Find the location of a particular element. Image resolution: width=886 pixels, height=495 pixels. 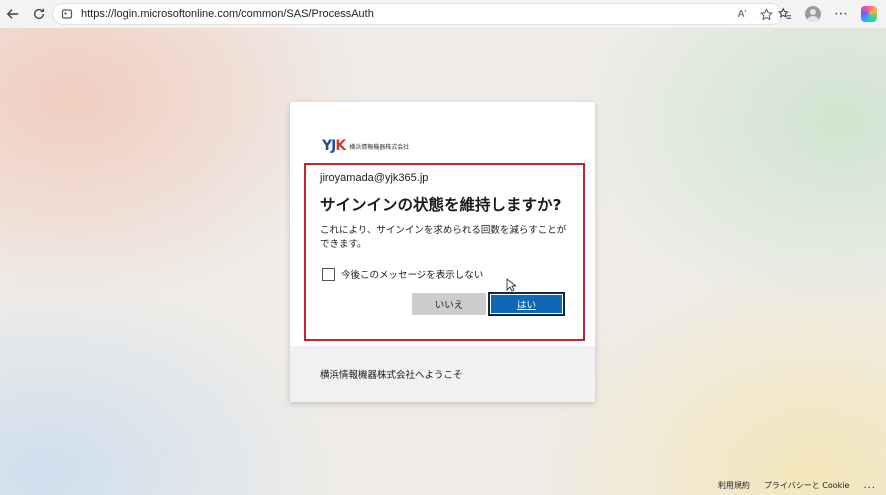

more-horizontal-icon: ⋯ is located at coordinates (841, 14).